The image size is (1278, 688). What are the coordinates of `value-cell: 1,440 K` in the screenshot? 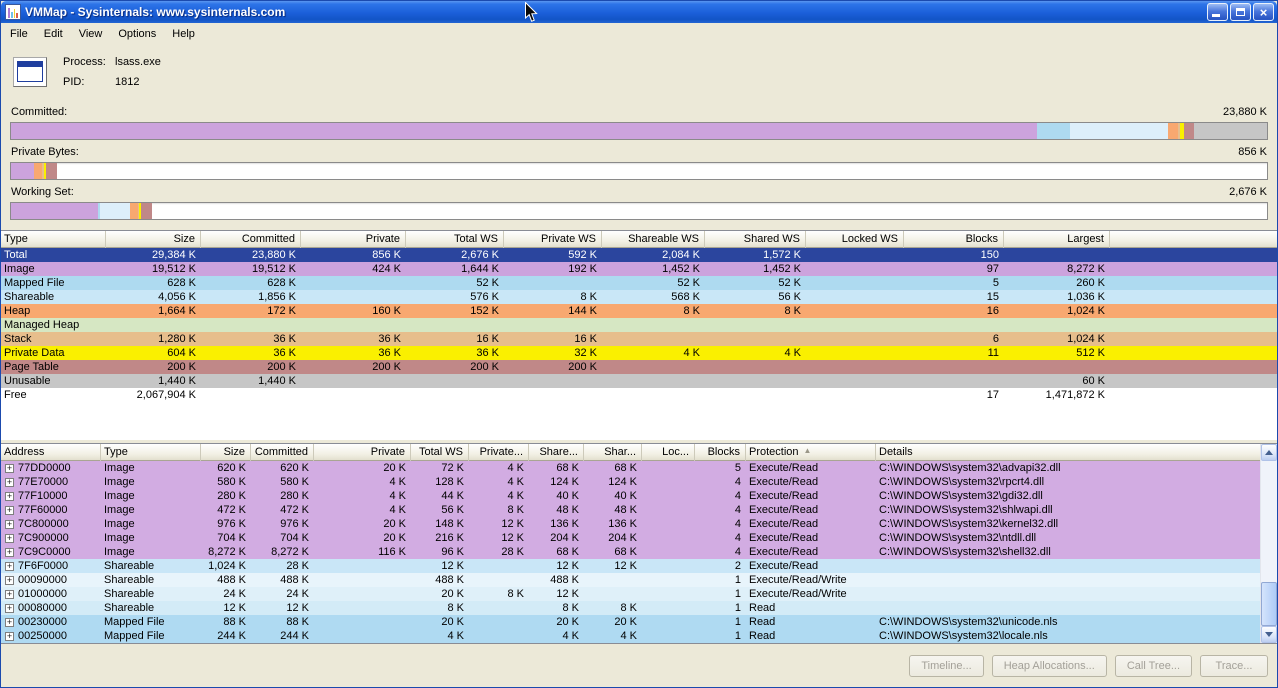 It's located at (177, 381).